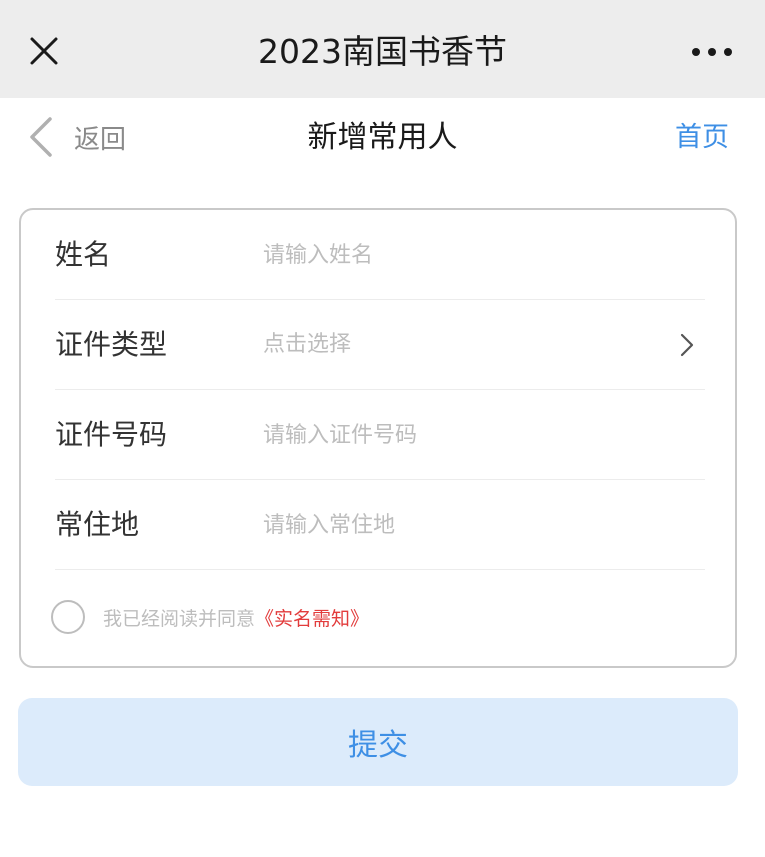 The image size is (765, 857). What do you see at coordinates (376, 617) in the screenshot?
I see `agreement-row: 我已经阅读并同意 《实名需知》` at bounding box center [376, 617].